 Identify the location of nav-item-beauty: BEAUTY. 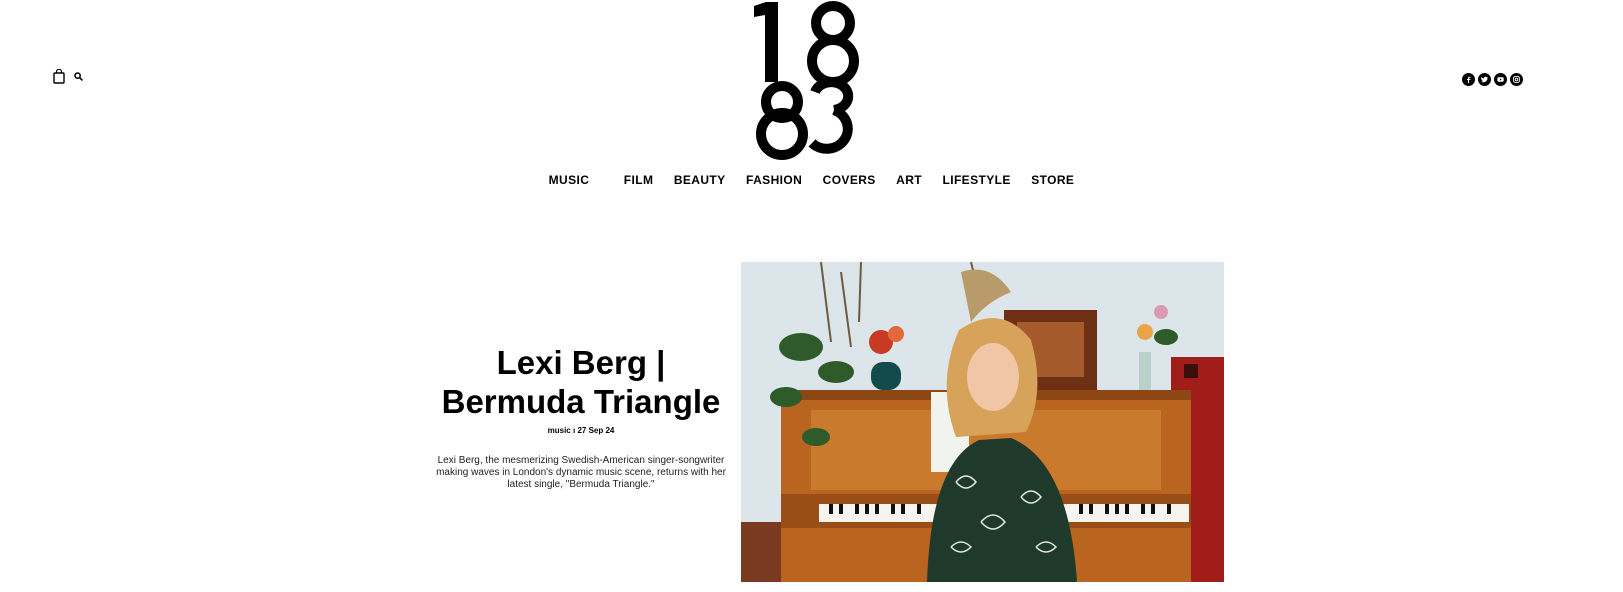
(700, 180).